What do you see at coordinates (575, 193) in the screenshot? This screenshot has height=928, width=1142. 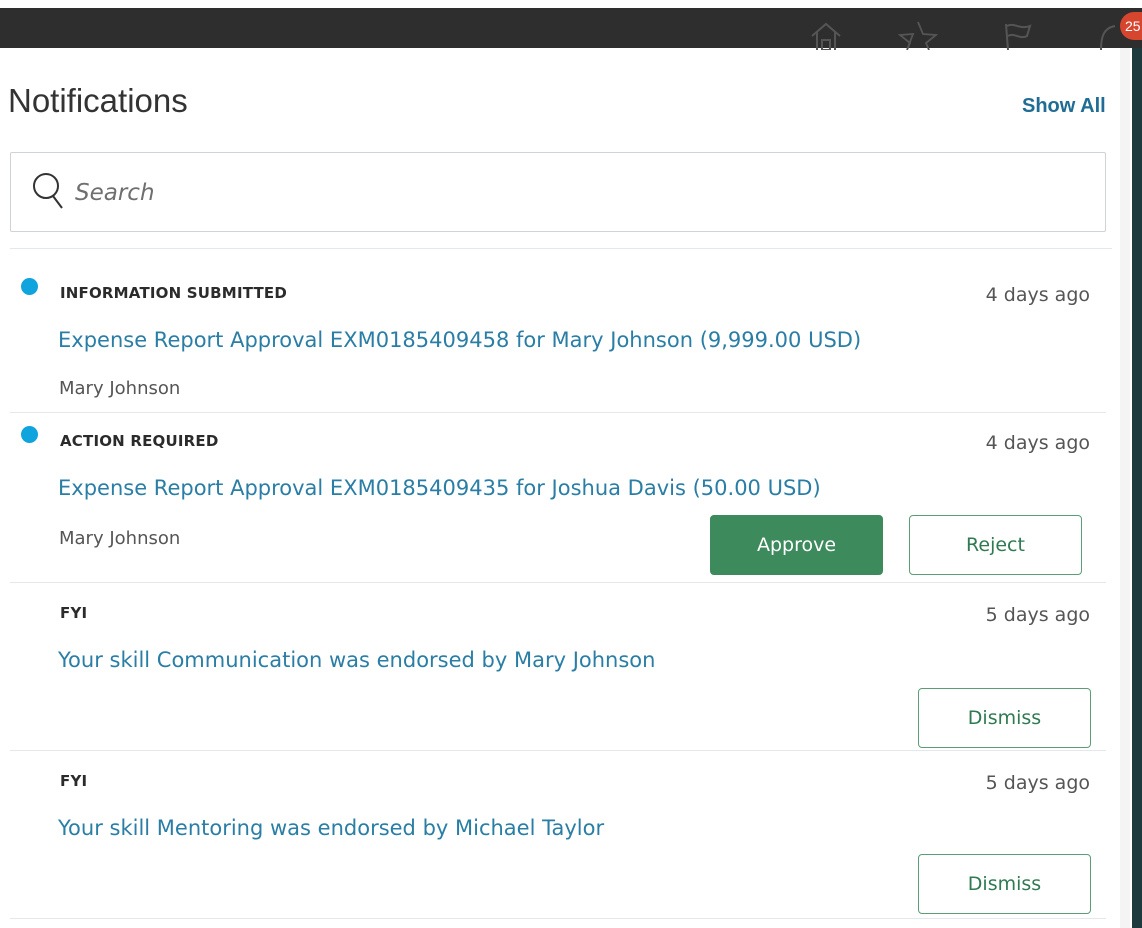 I see `search-input` at bounding box center [575, 193].